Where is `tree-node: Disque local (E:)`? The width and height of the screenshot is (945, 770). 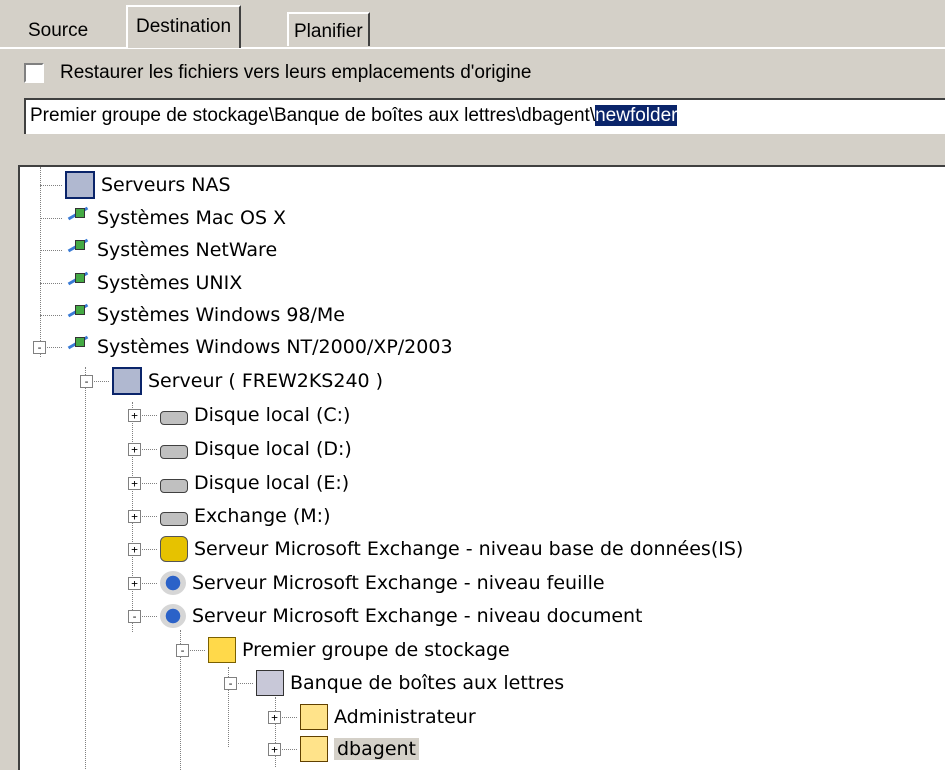 tree-node: Disque local (E:) is located at coordinates (254, 483).